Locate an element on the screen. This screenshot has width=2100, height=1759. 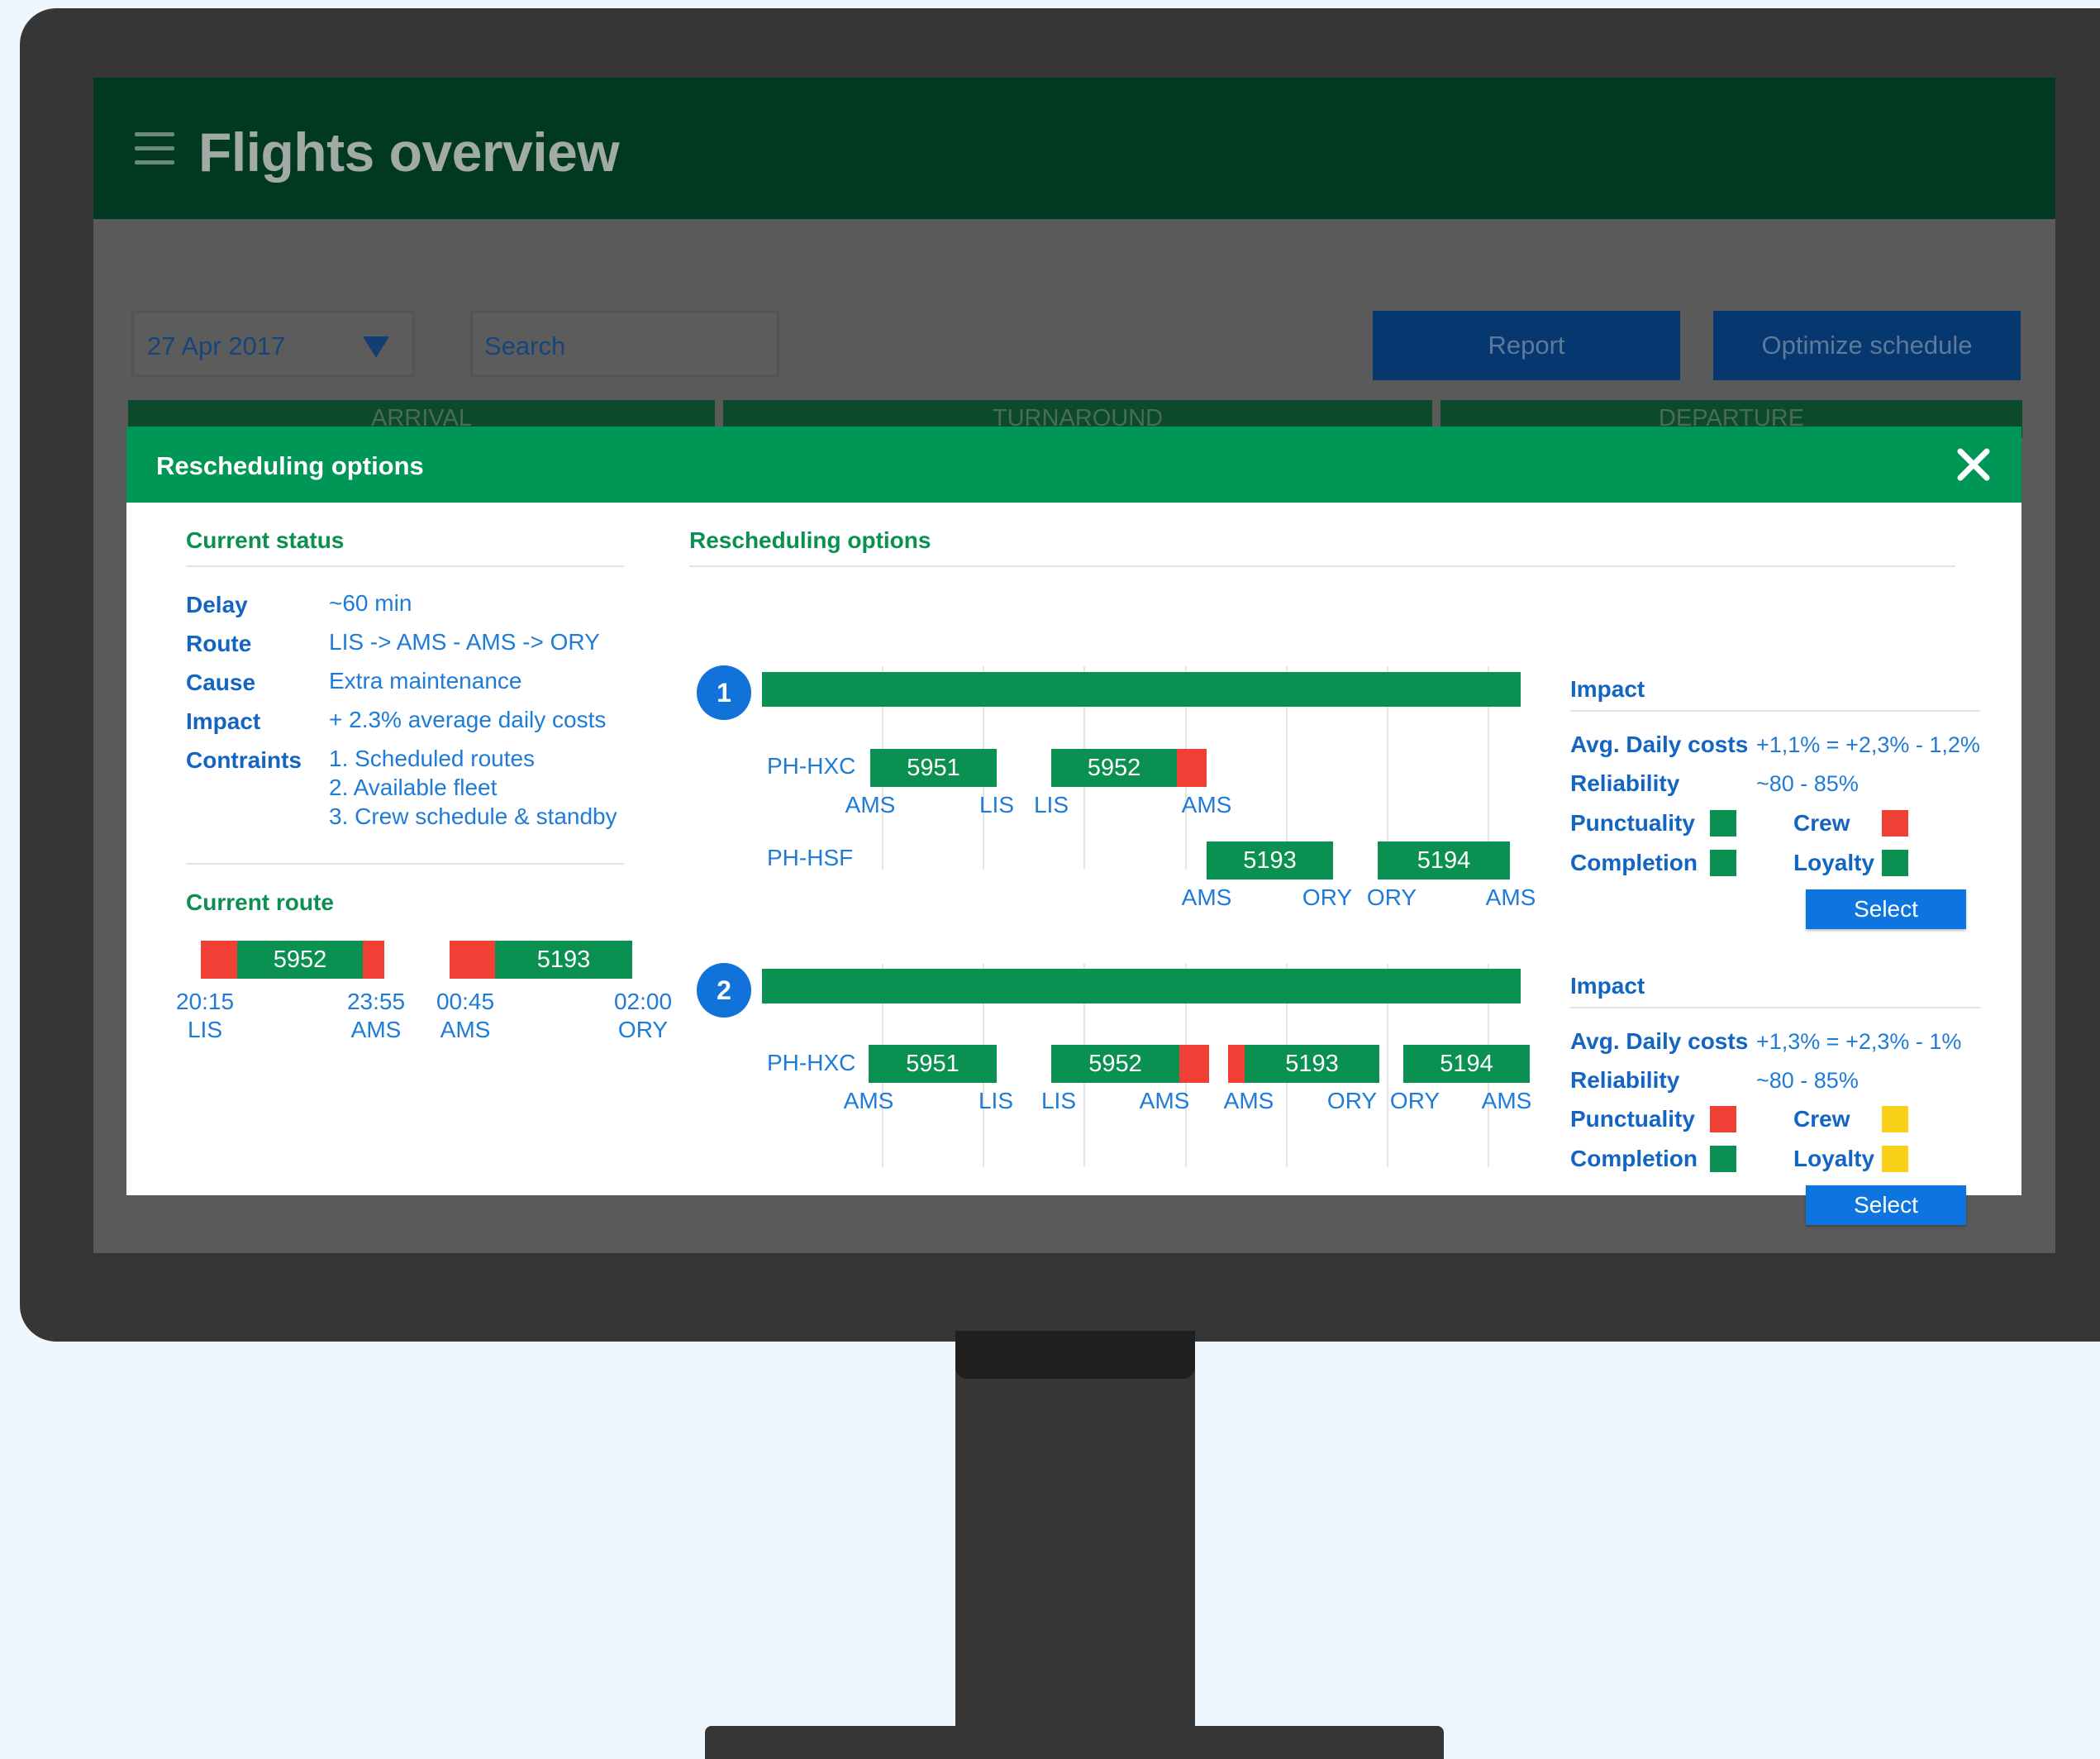
rescheduling-options-title: Rescheduling options is located at coordinates (810, 540).